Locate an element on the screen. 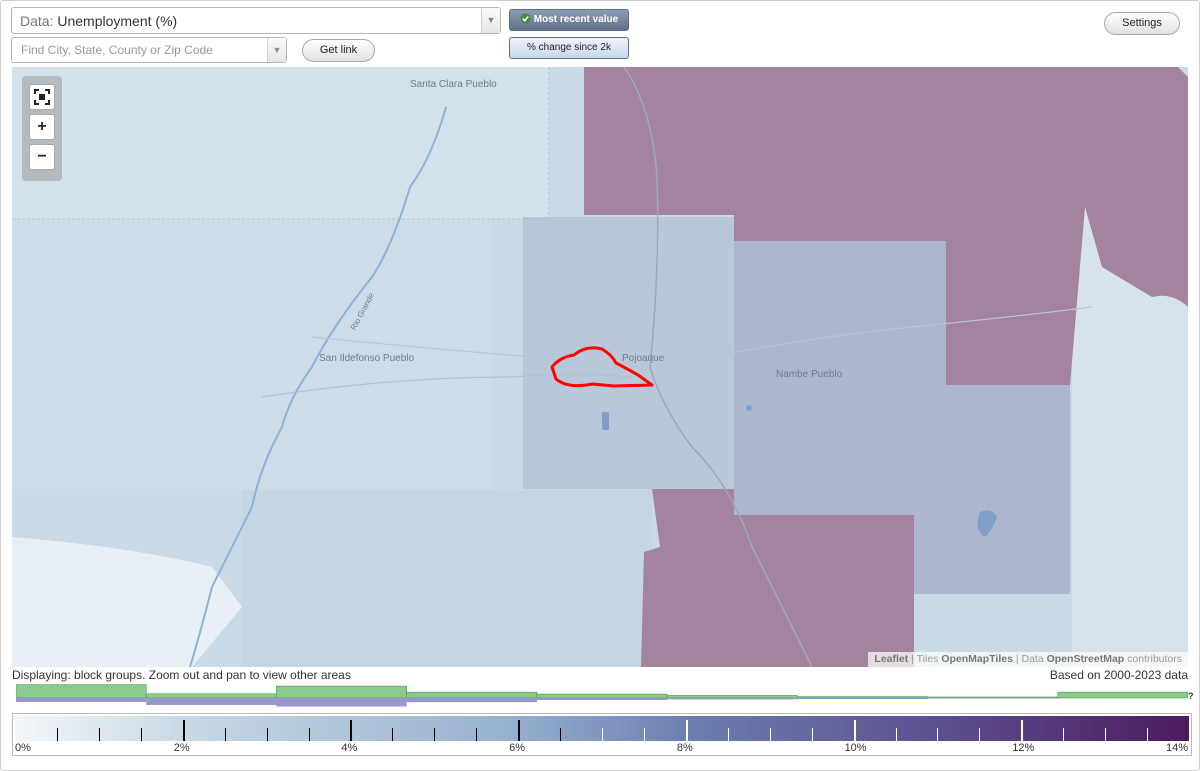  distribution-histogram is located at coordinates (602, 695).